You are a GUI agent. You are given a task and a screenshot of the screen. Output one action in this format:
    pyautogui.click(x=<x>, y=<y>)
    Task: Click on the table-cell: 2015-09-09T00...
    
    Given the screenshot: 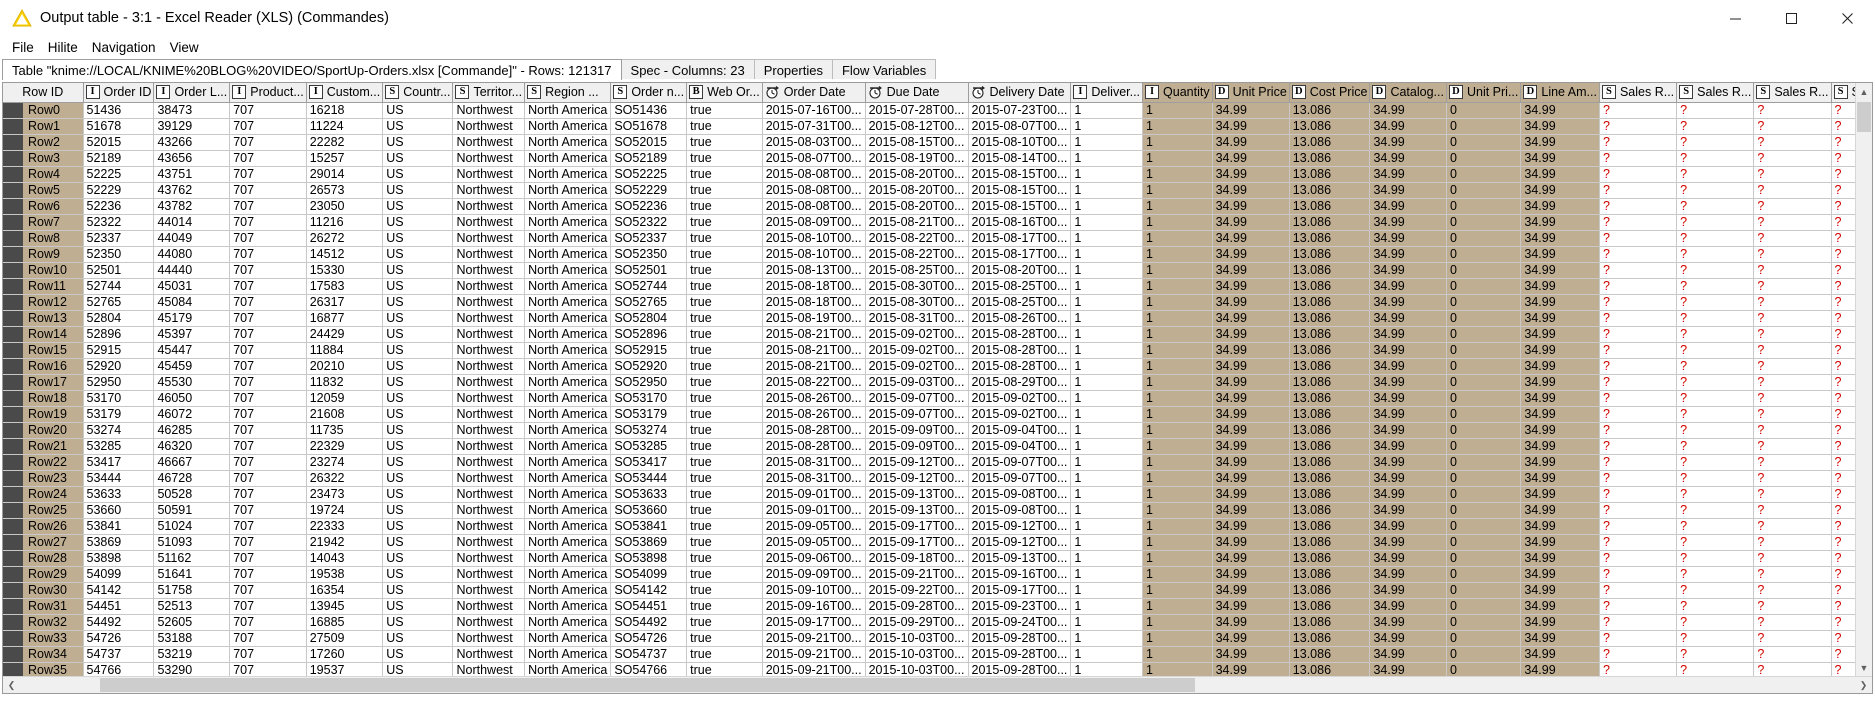 What is the action you would take?
    pyautogui.click(x=917, y=446)
    